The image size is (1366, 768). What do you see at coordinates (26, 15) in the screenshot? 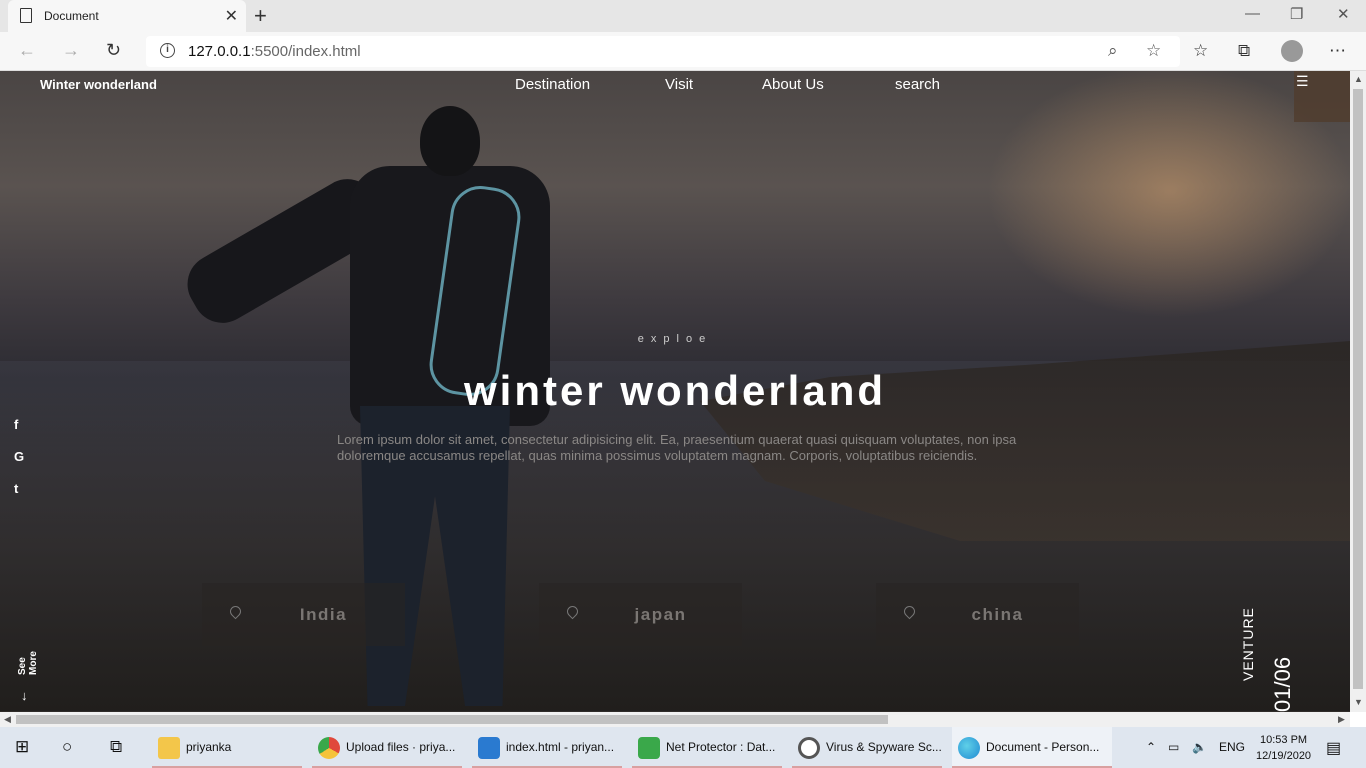
I see `document-icon` at bounding box center [26, 15].